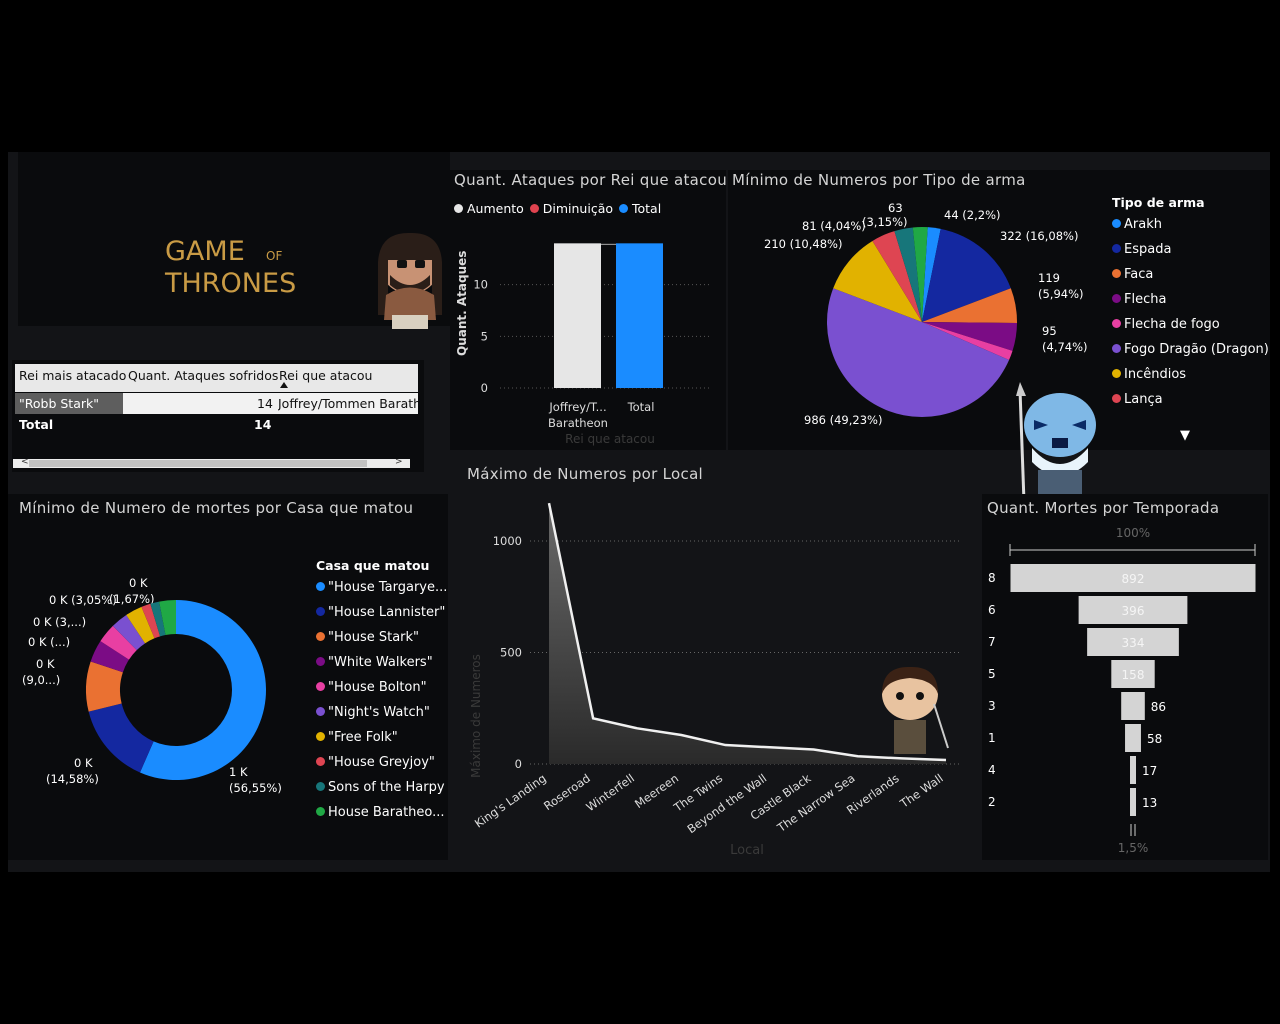 The image size is (1280, 1024). What do you see at coordinates (895, 208) in the screenshot?
I see `pie-label-63: 63` at bounding box center [895, 208].